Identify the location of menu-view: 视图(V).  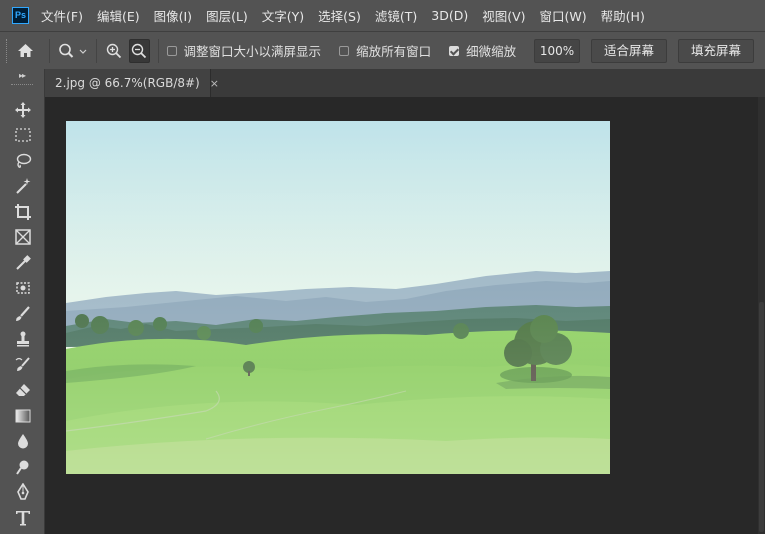
(503, 15).